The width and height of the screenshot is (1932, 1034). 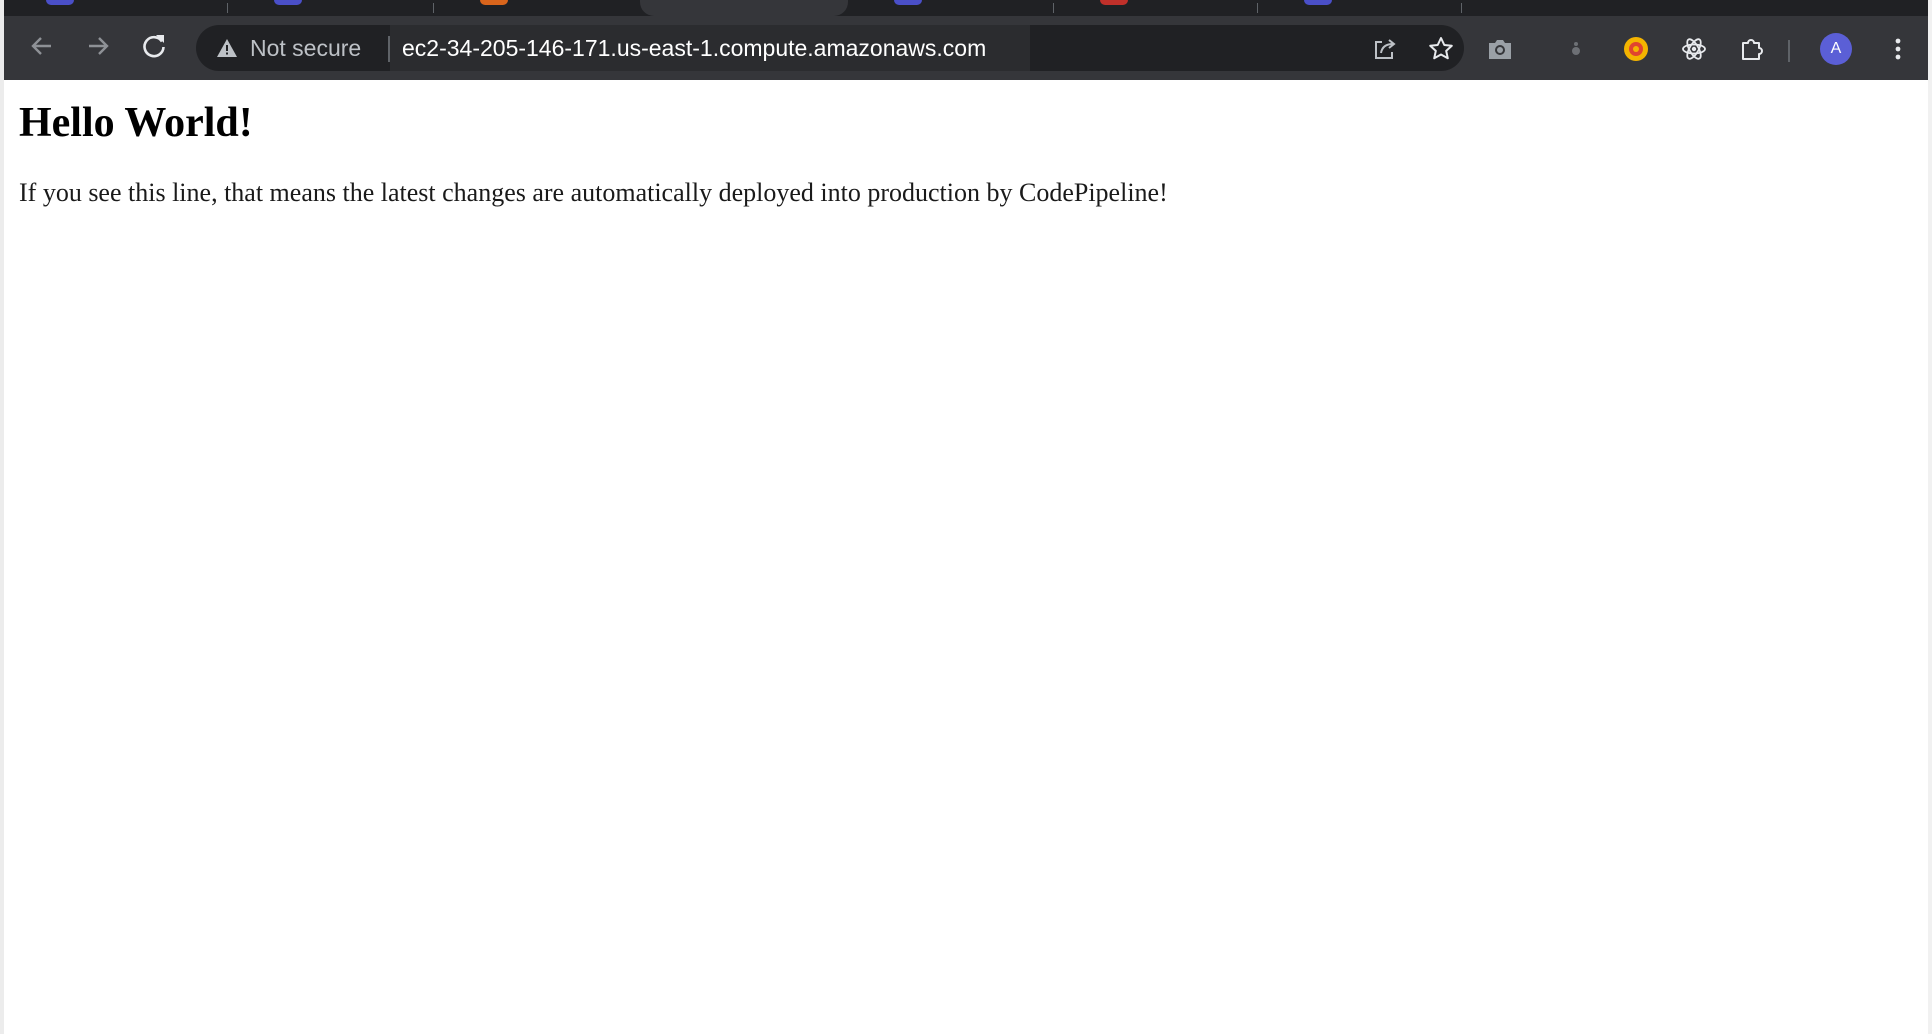 I want to click on tab-strip, so click(x=966, y=8).